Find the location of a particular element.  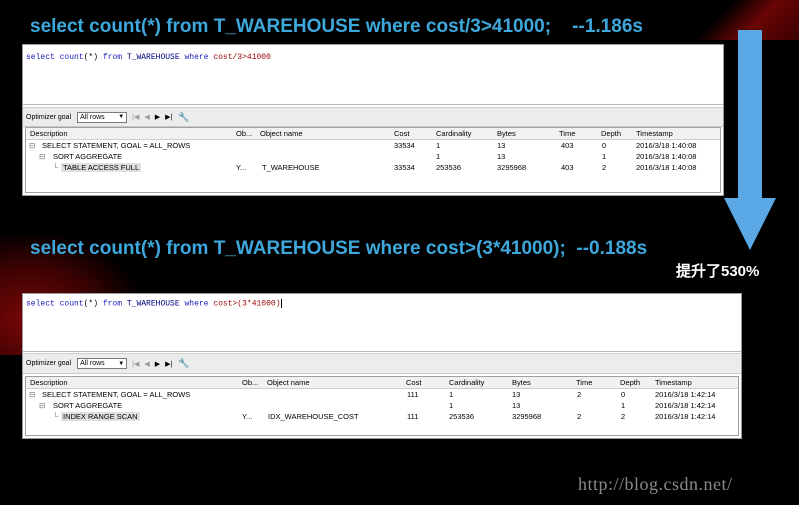

cell-object-name: T_WAREHOUSE is located at coordinates (291, 167).